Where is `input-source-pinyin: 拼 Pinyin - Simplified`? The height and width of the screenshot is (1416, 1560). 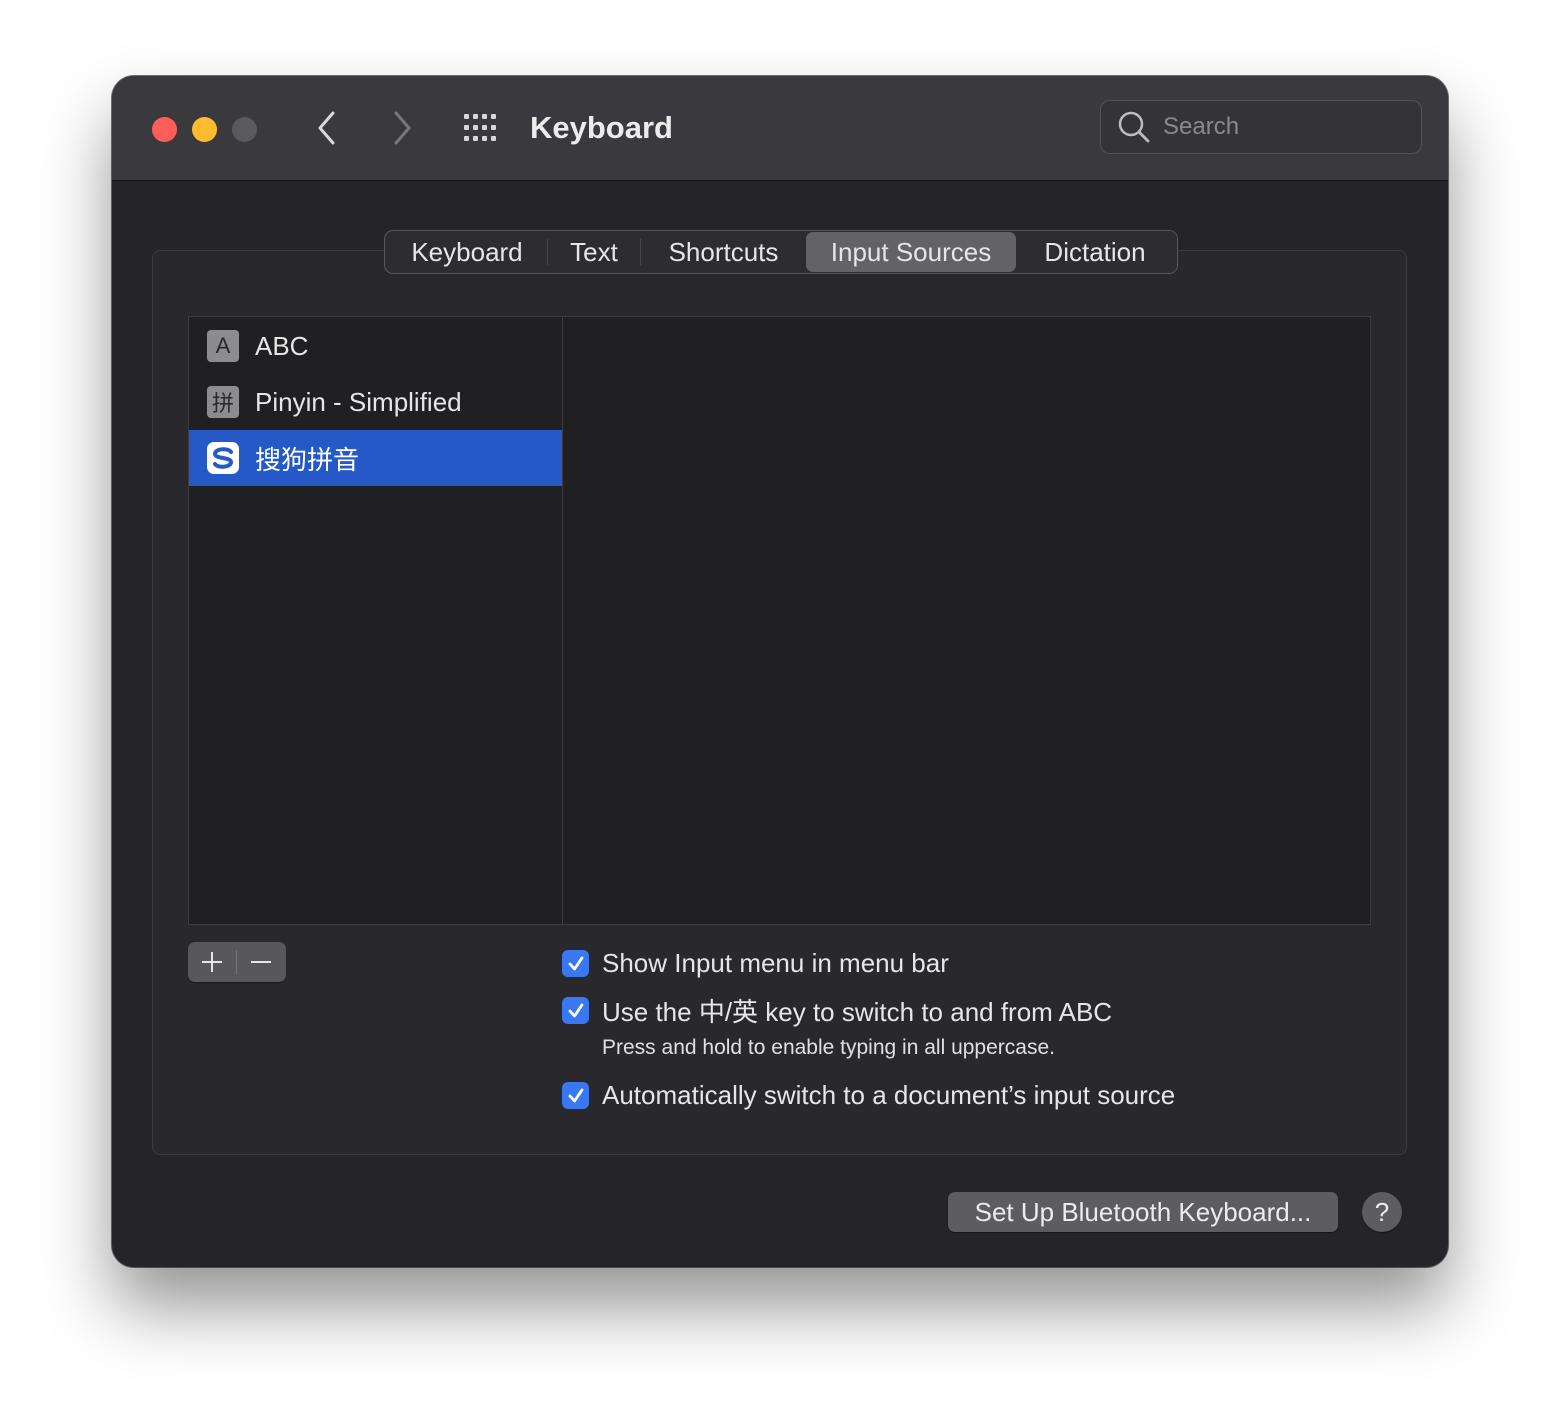 input-source-pinyin: 拼 Pinyin - Simplified is located at coordinates (375, 402).